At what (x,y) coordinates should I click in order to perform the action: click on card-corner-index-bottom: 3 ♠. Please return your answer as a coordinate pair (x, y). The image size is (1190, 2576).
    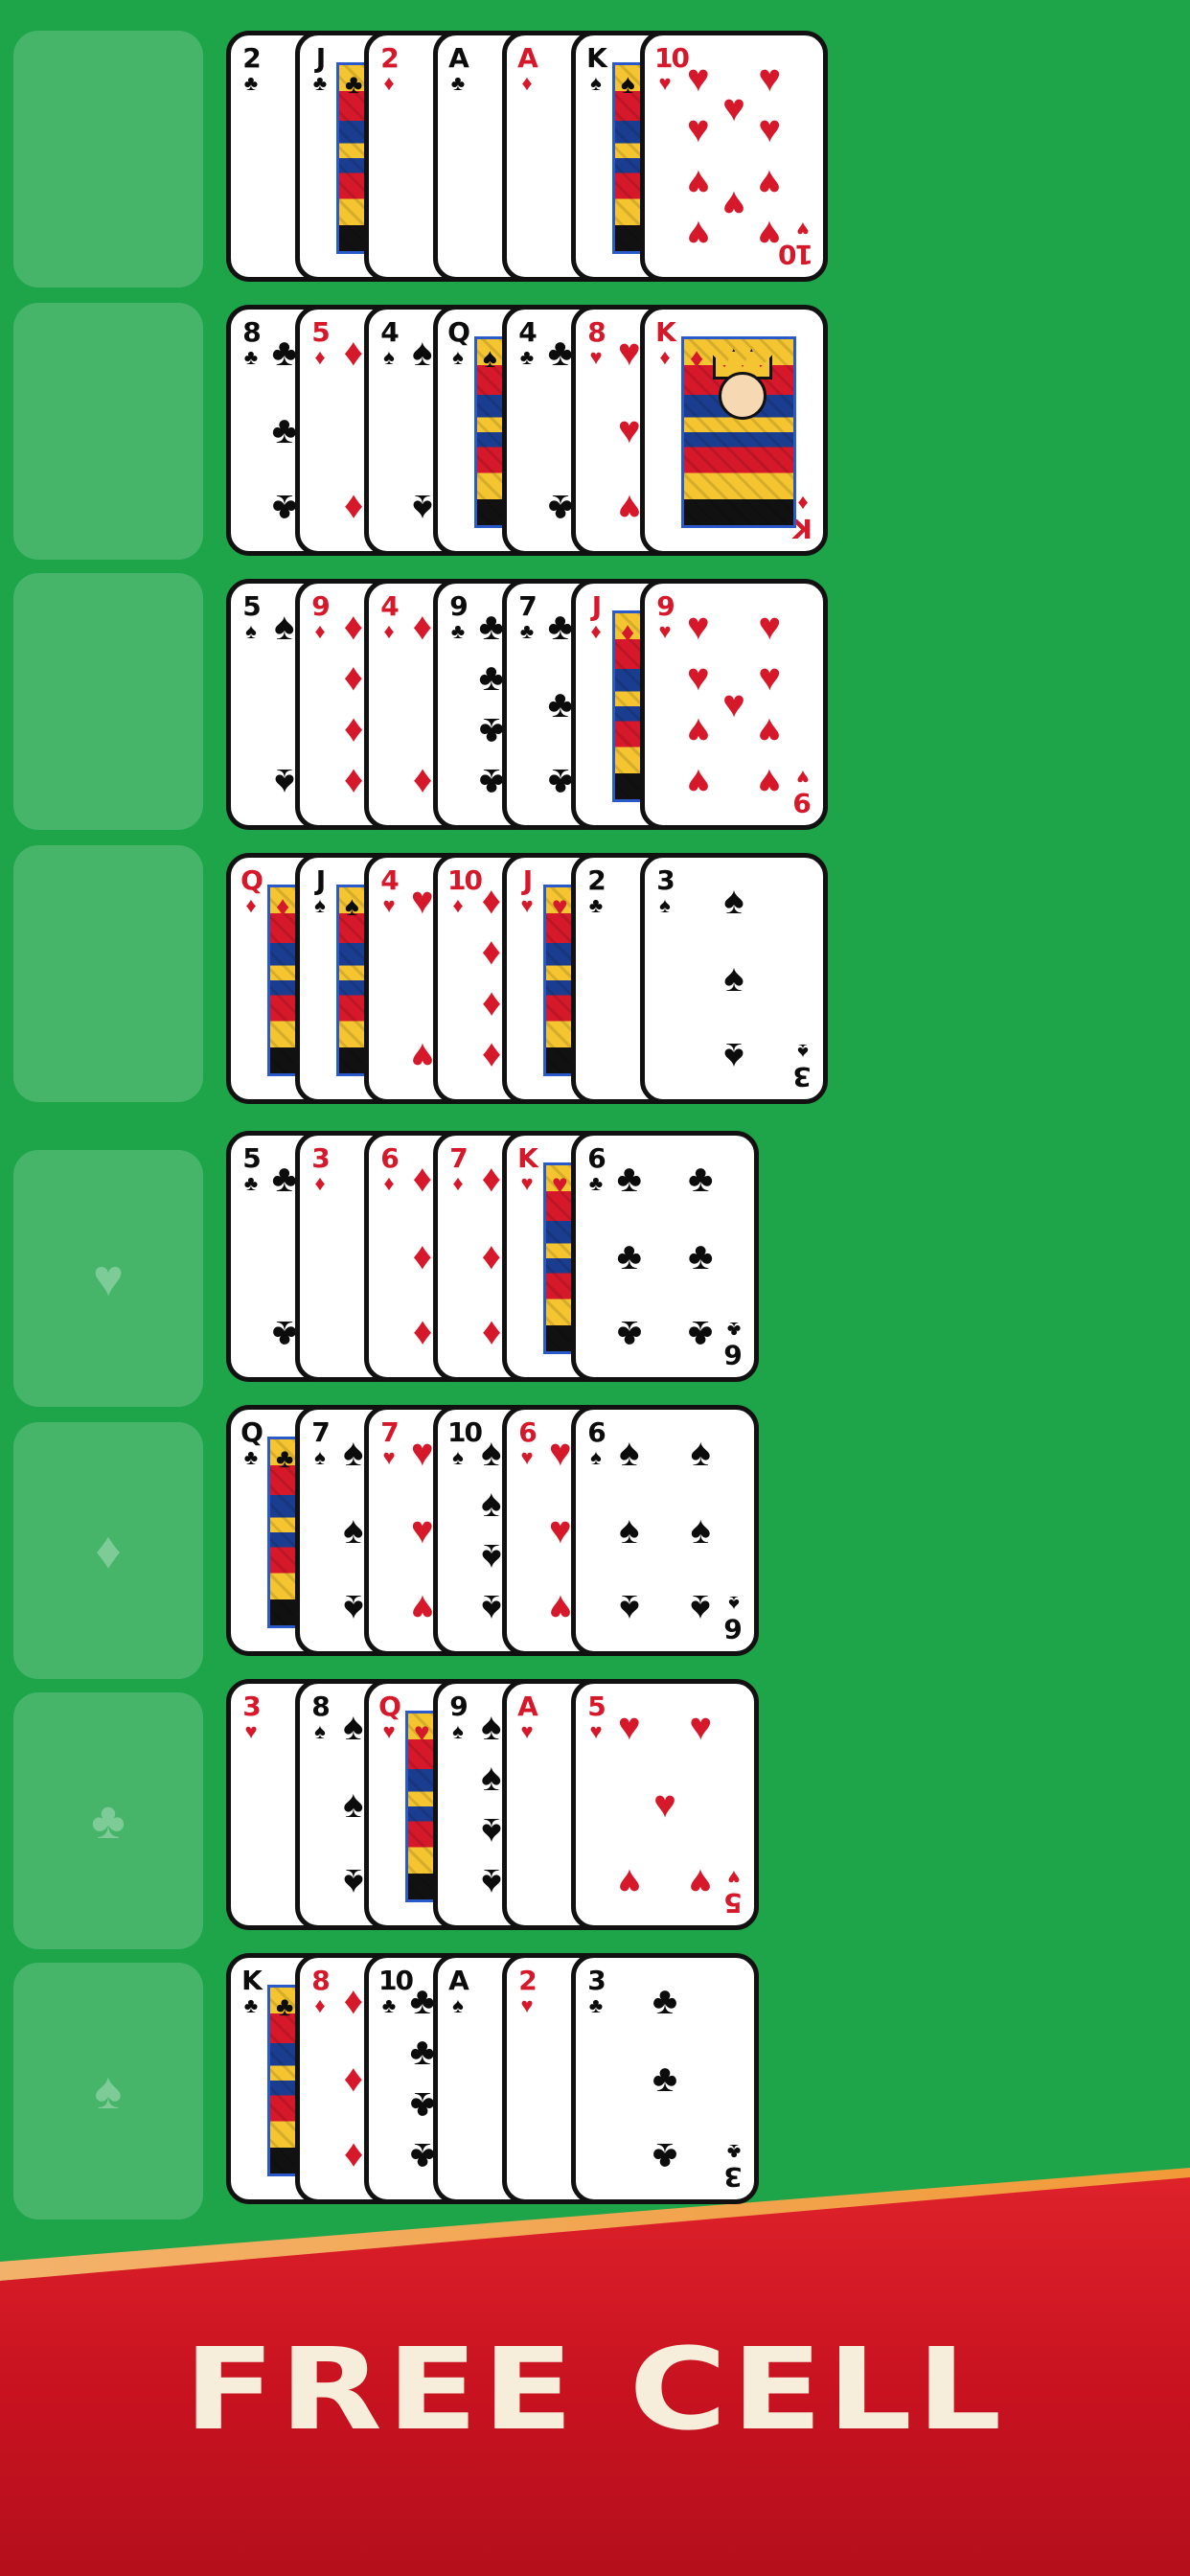
    Looking at the image, I should click on (803, 1066).